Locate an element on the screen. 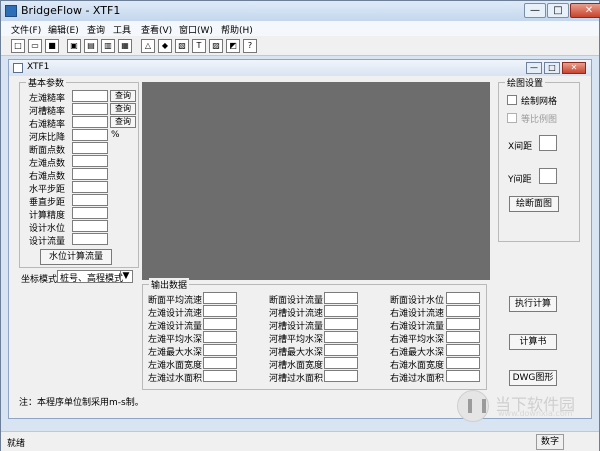  app-icon is located at coordinates (11, 11).